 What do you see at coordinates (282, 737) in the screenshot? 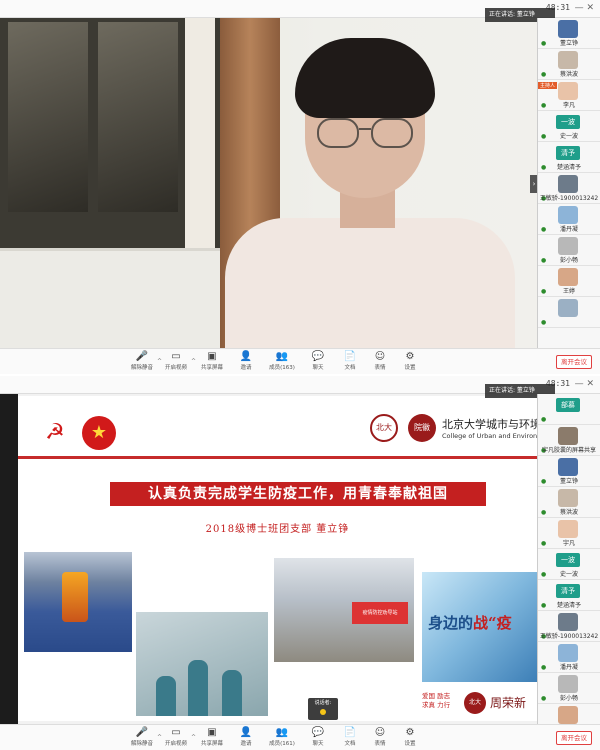
I see `members-button: 👥 成员(161)` at bounding box center [282, 737].